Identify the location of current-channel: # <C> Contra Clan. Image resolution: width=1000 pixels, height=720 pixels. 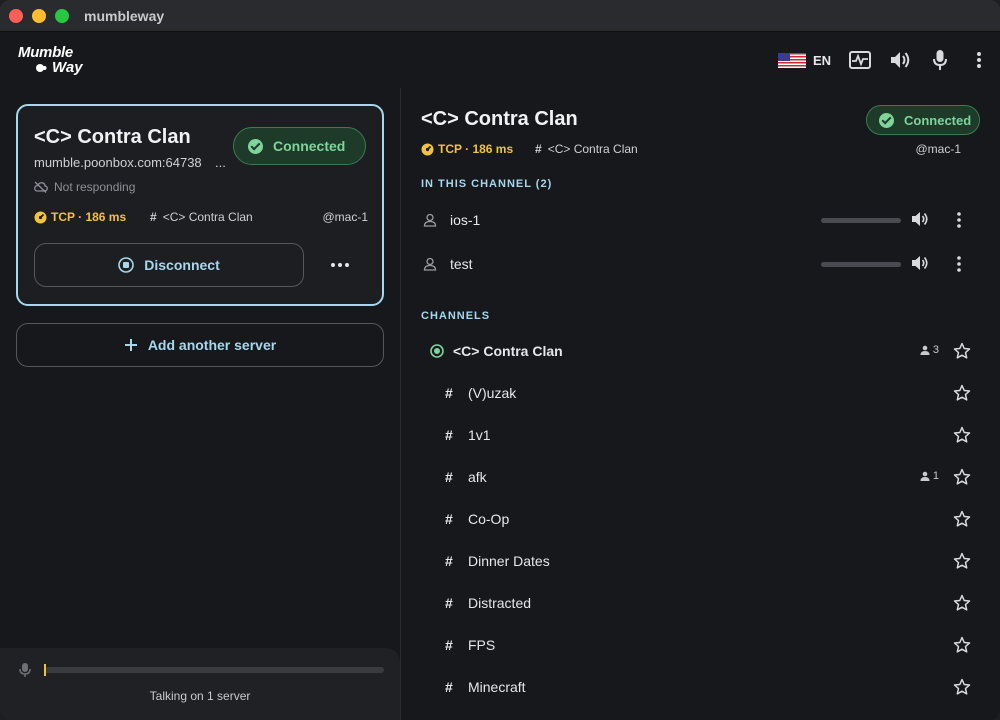
(201, 217).